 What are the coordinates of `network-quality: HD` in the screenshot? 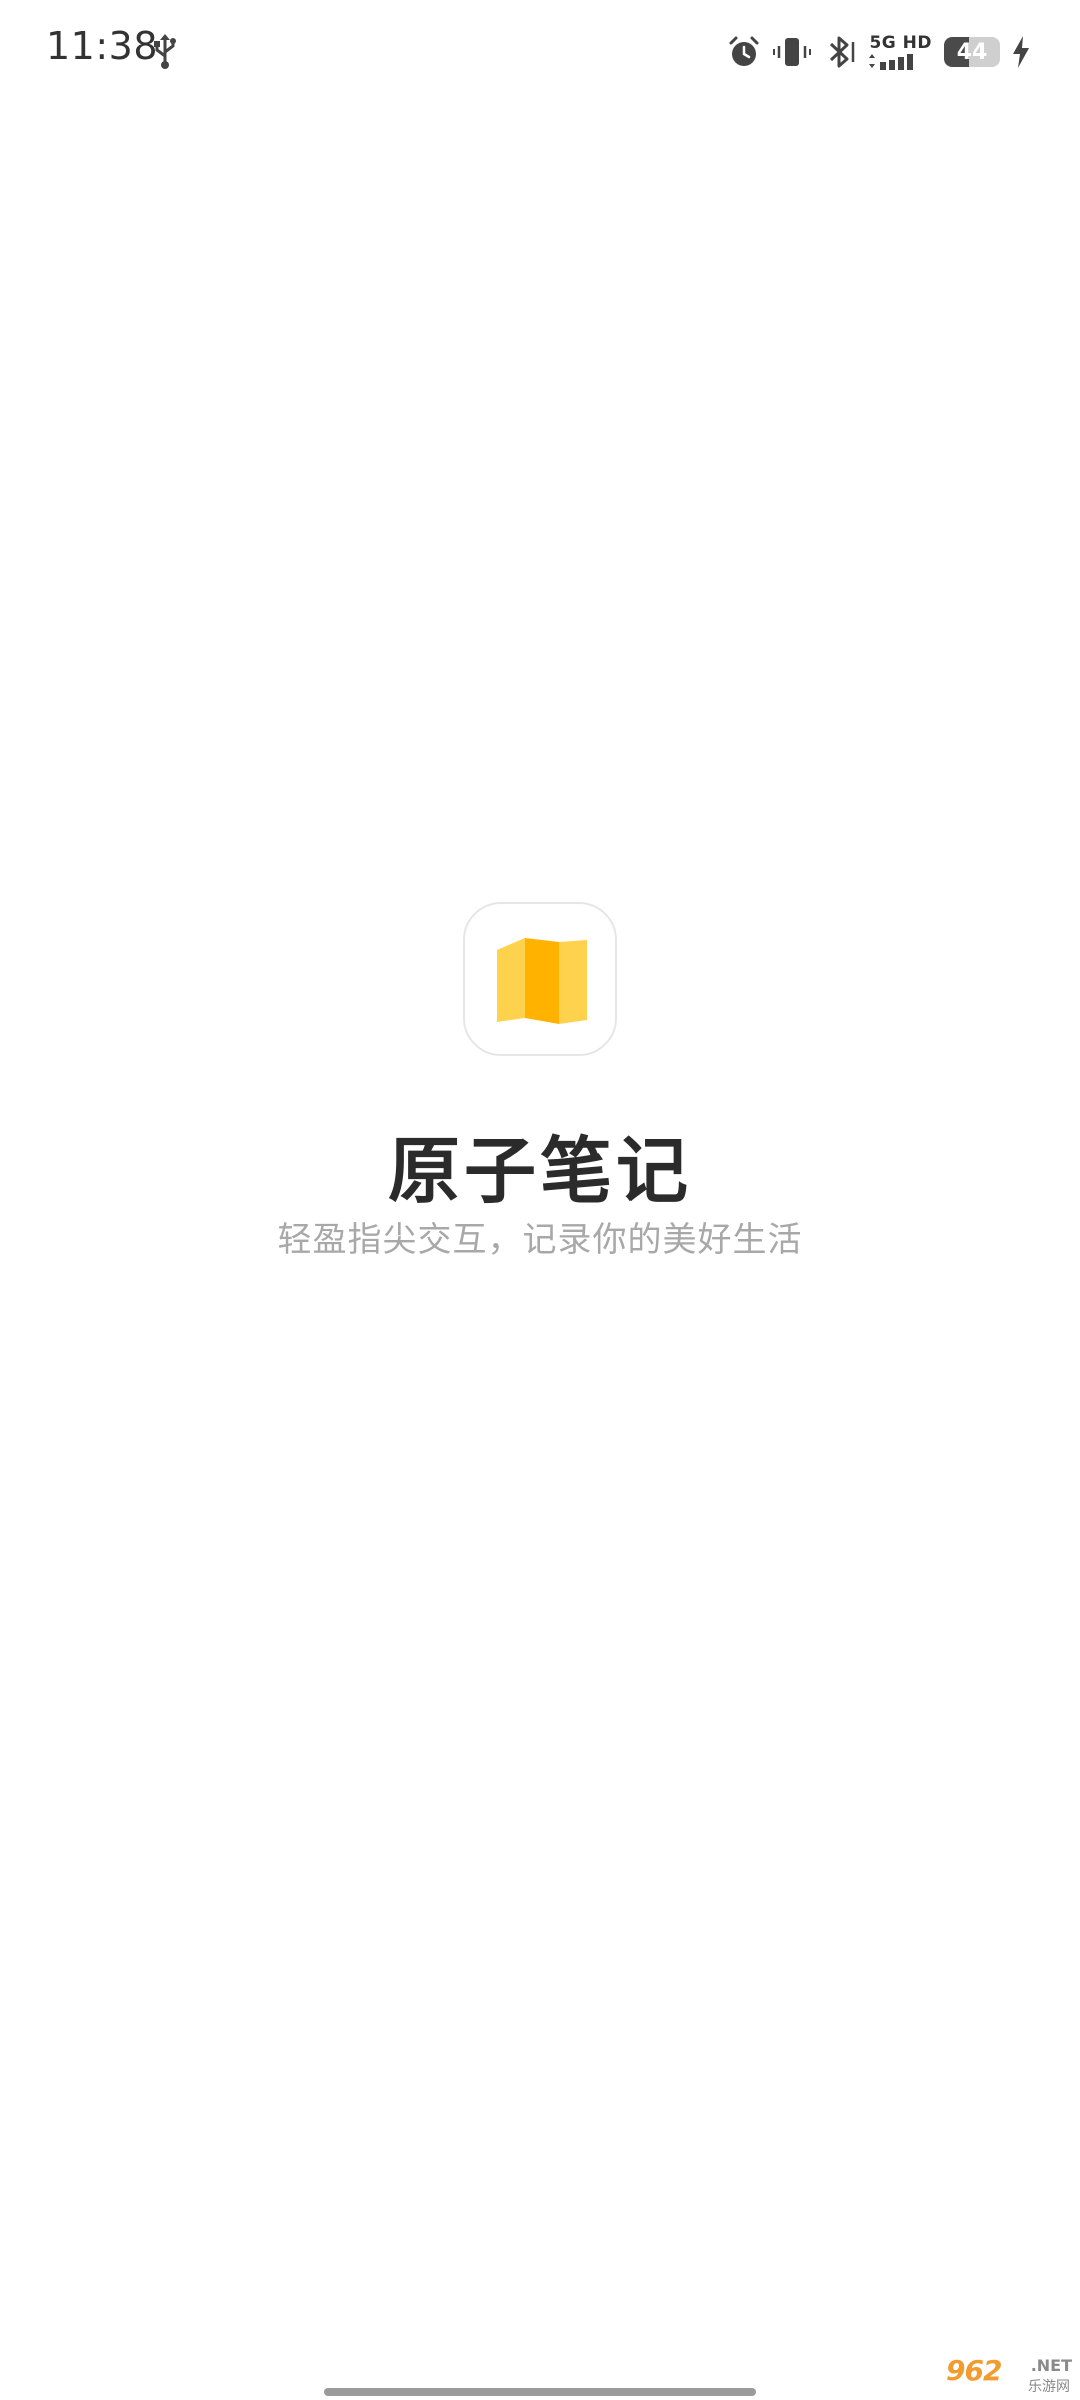 It's located at (917, 42).